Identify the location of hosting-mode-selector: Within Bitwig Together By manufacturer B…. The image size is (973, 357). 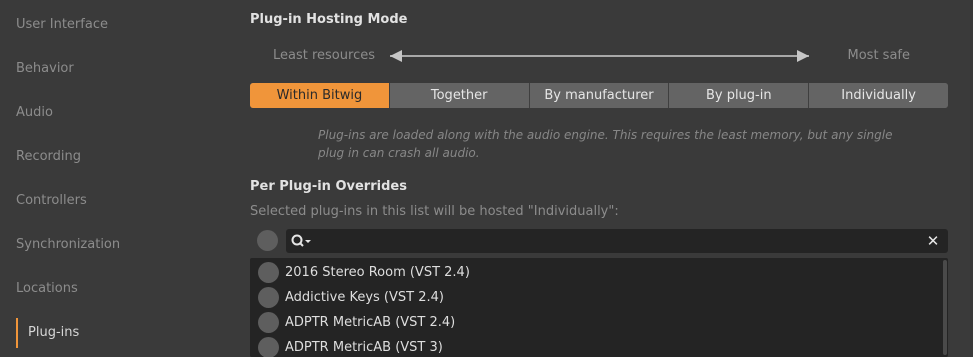
(599, 95).